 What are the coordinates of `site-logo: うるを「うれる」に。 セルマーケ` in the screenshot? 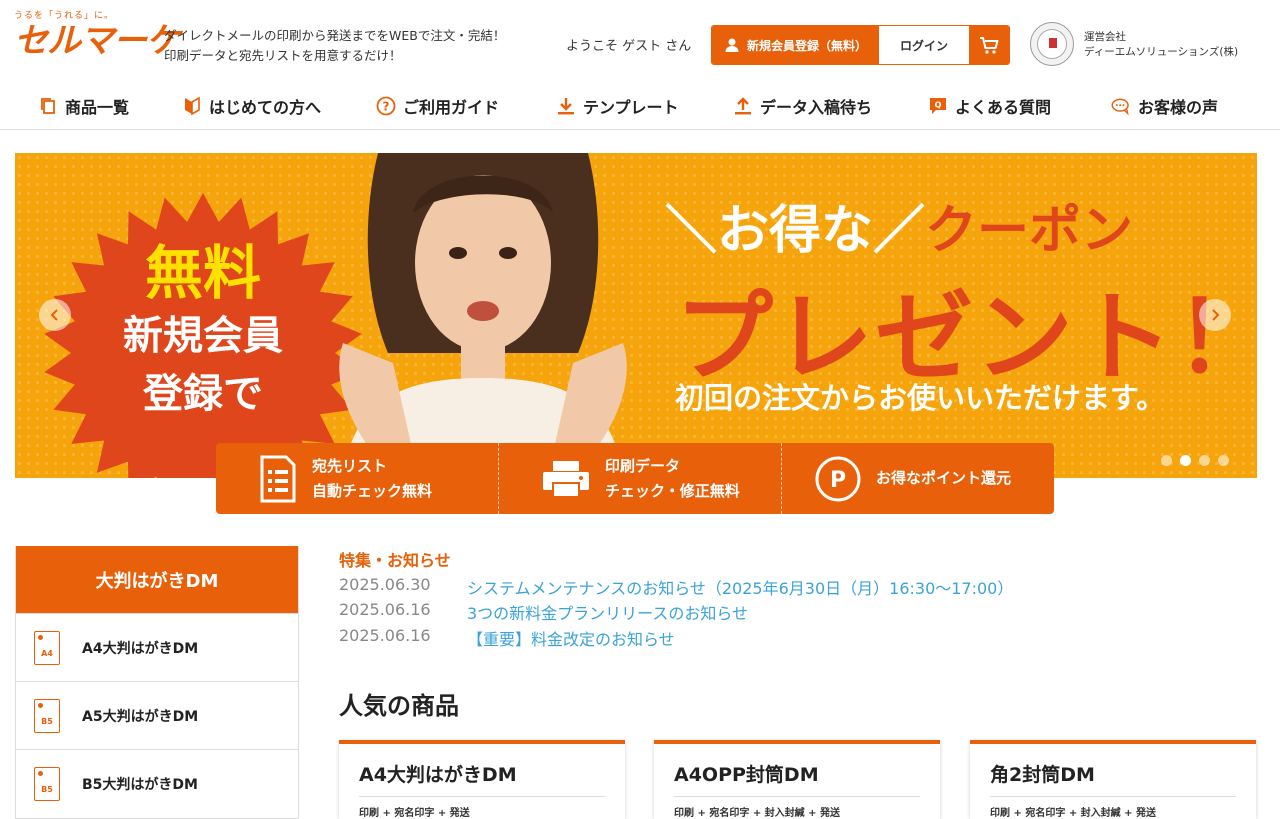 It's located at (97, 39).